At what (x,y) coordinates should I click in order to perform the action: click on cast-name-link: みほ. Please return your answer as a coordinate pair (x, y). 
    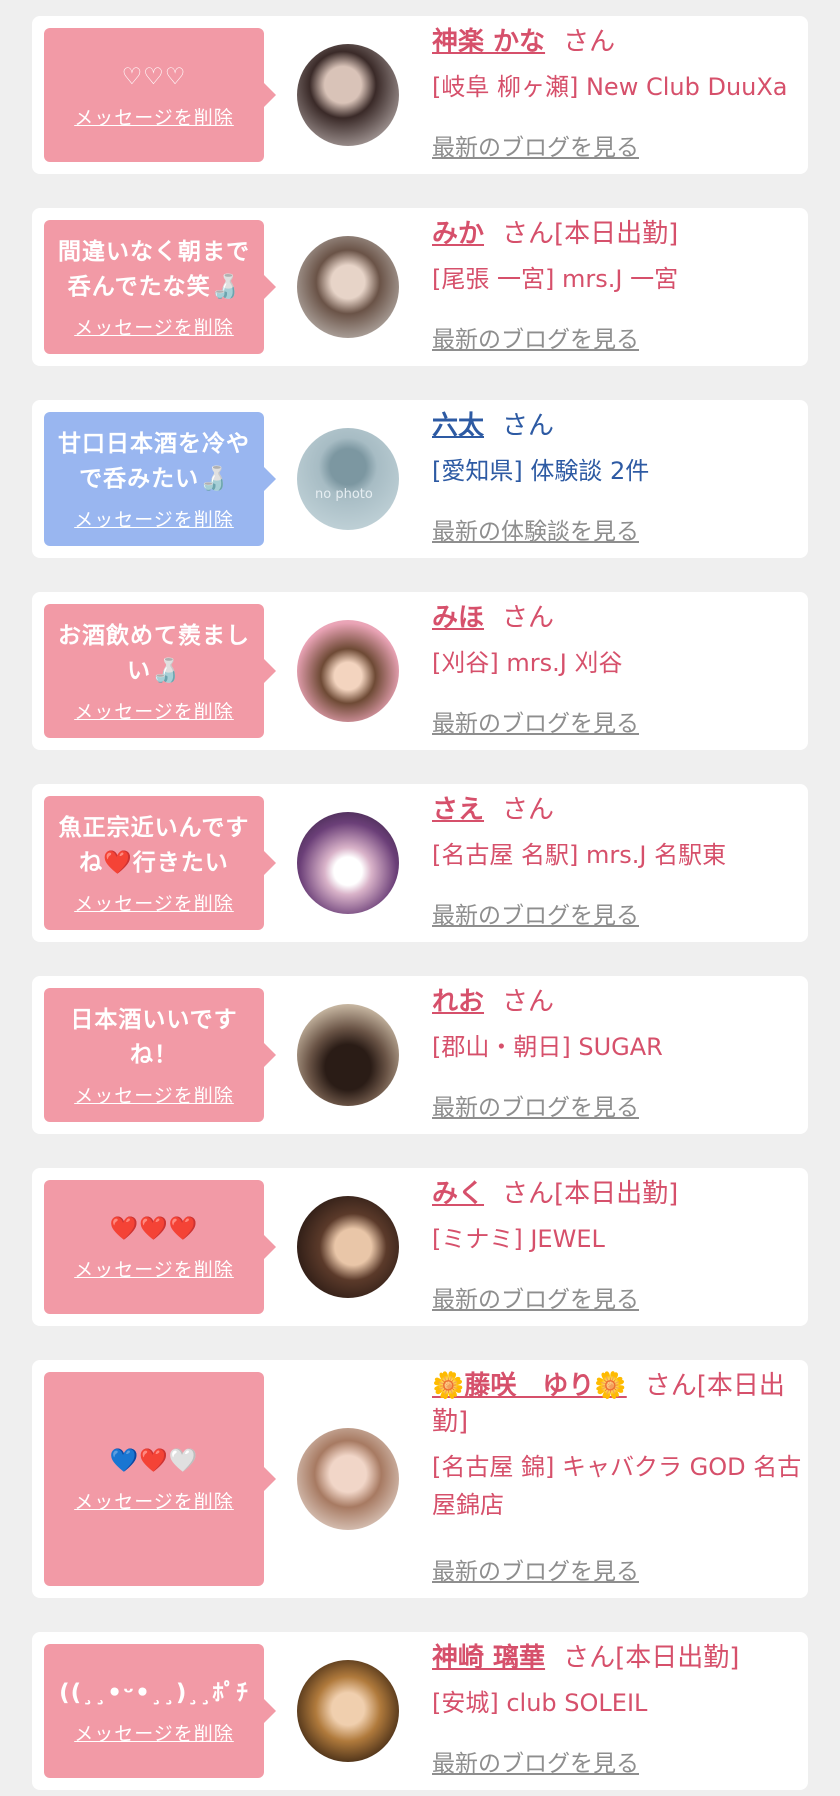
    Looking at the image, I should click on (458, 618).